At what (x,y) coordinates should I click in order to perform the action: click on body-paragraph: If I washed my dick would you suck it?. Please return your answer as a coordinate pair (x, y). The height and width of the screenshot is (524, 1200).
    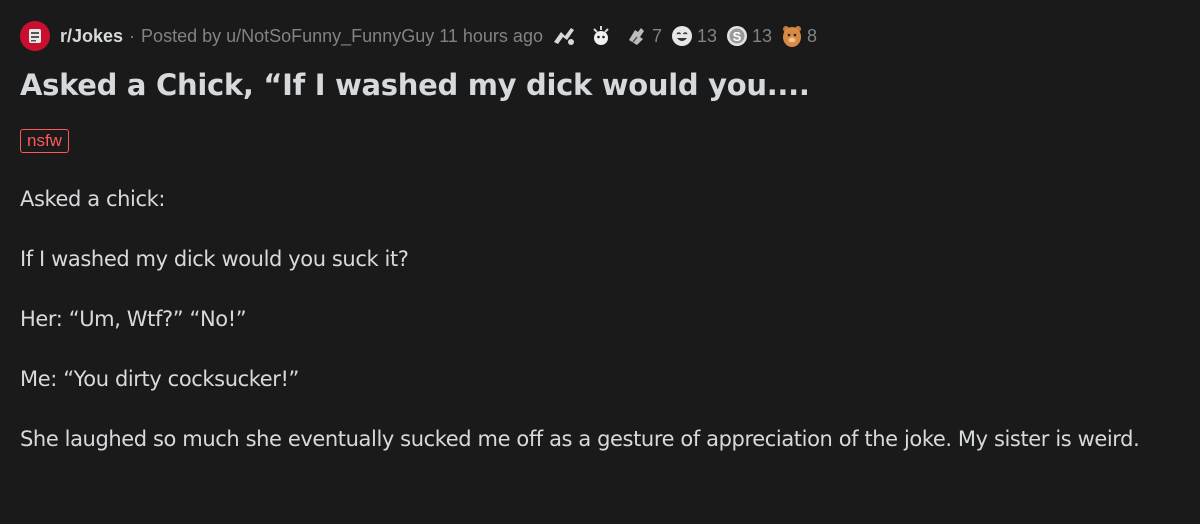
    Looking at the image, I should click on (214, 259).